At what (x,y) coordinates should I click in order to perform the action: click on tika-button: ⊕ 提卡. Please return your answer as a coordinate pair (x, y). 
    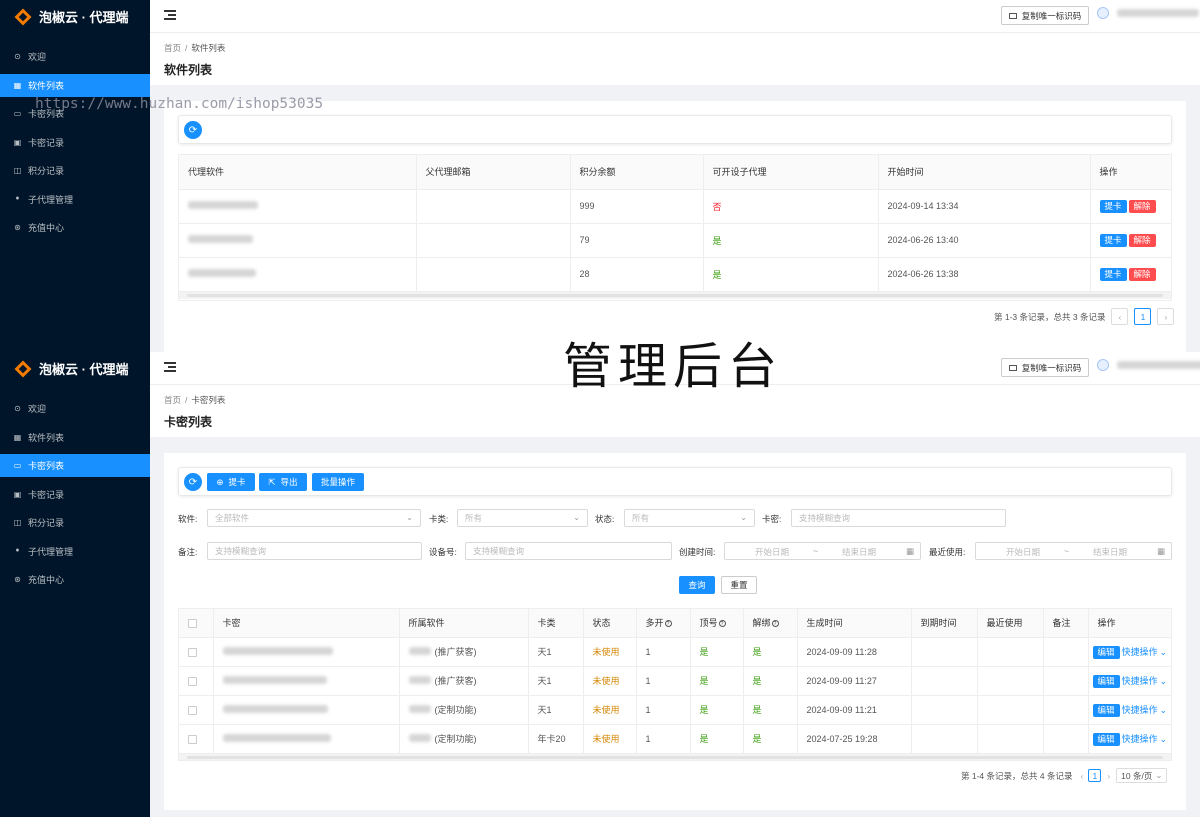
    Looking at the image, I should click on (231, 482).